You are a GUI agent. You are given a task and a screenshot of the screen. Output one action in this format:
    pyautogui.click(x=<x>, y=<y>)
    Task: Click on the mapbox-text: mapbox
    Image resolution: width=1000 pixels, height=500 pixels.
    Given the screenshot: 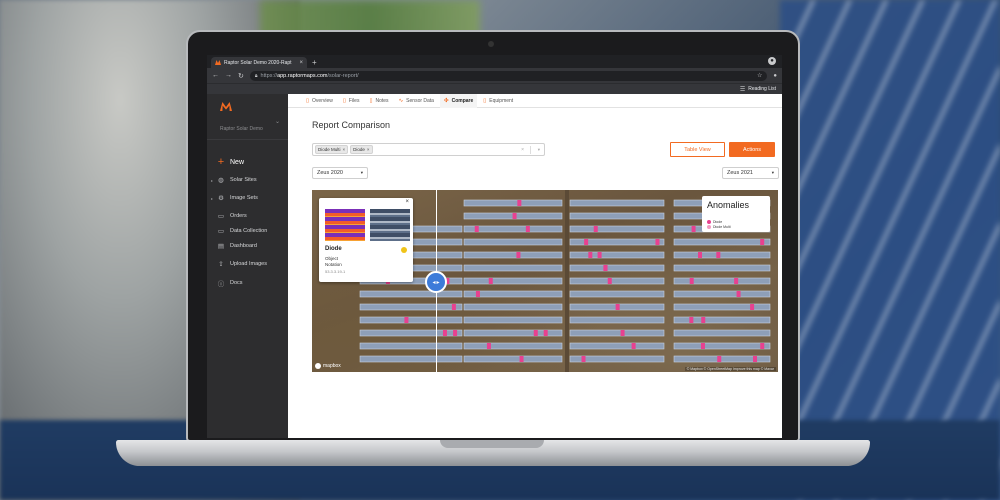 What is the action you would take?
    pyautogui.click(x=332, y=366)
    